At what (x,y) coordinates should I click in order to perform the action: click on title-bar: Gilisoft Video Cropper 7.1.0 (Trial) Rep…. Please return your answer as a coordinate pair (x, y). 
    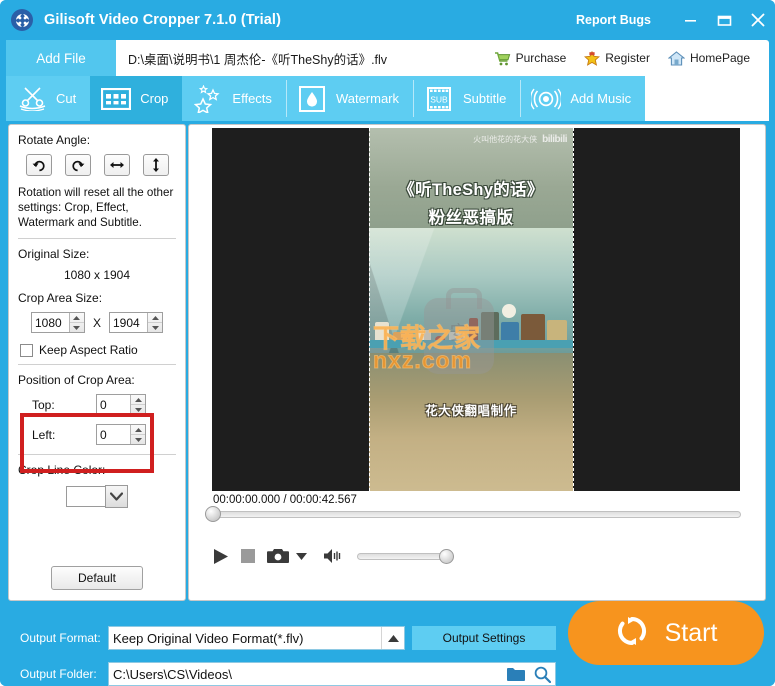
    Looking at the image, I should click on (387, 20).